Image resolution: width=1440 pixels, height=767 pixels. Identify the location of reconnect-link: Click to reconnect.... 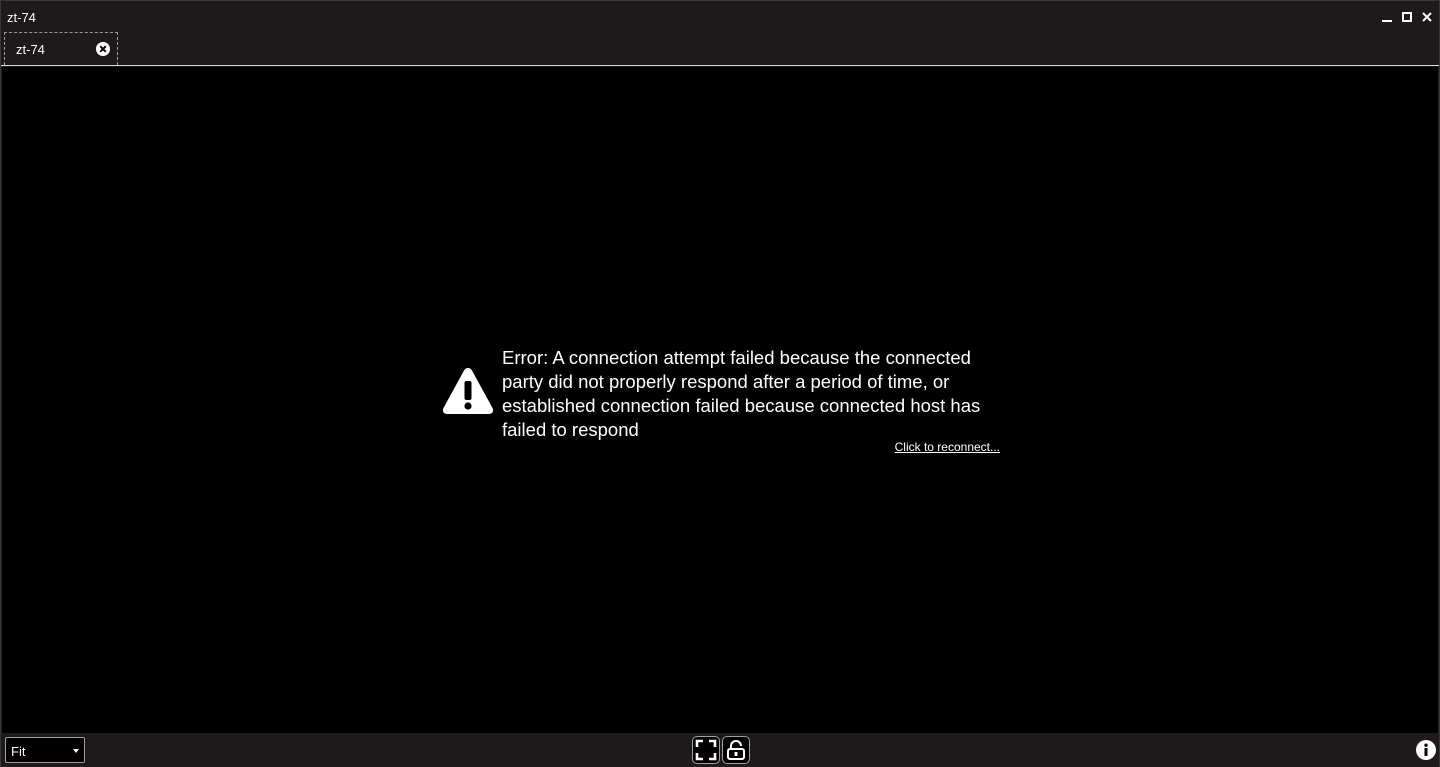
(947, 447).